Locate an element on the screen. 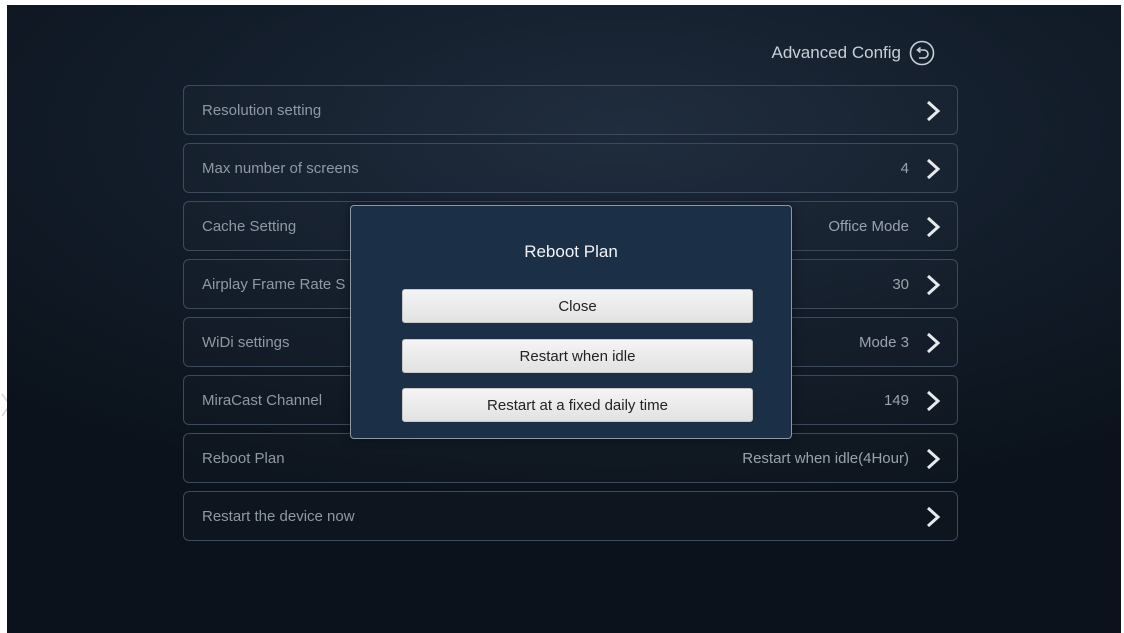  setting-row-resolution: Resolution setting is located at coordinates (570, 110).